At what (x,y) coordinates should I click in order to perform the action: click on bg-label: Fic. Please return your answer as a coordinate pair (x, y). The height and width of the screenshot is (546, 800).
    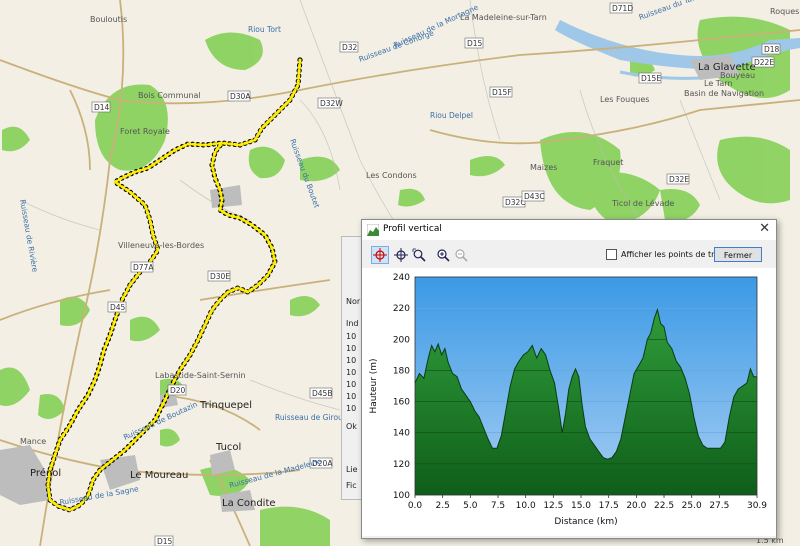
    Looking at the image, I should click on (351, 485).